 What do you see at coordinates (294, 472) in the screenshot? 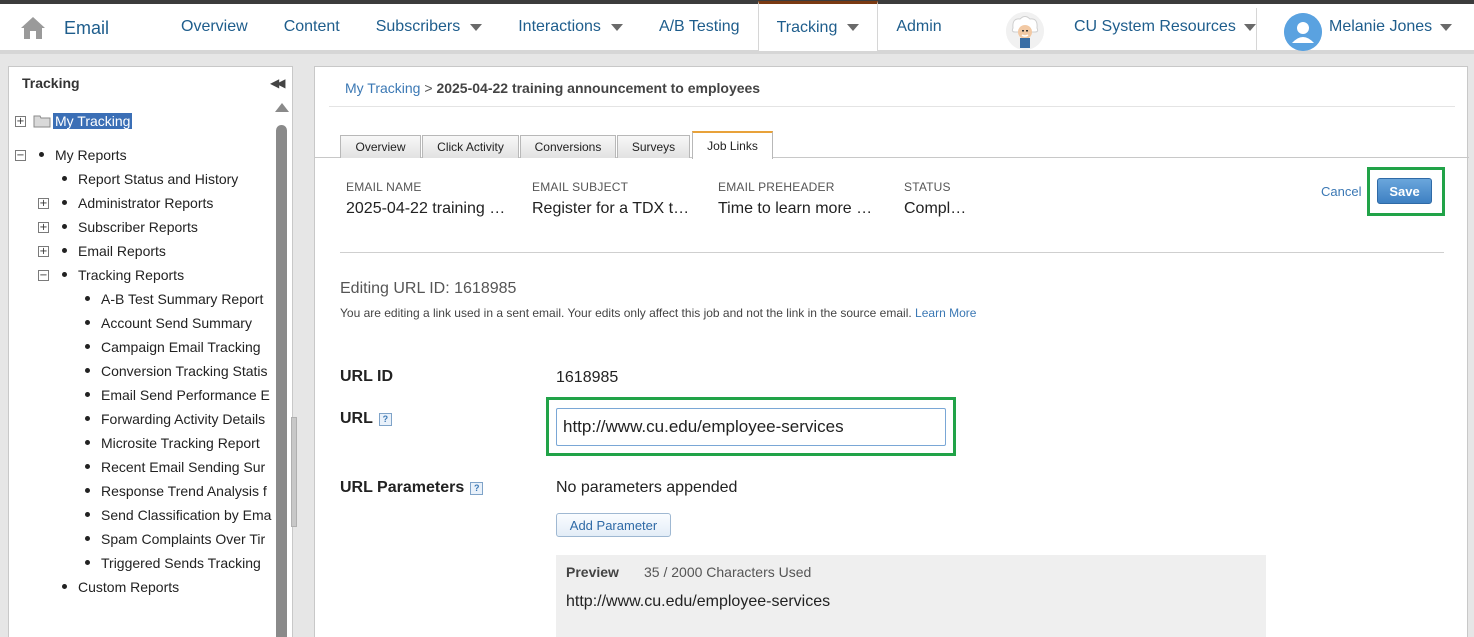
I see `panel-splitter` at bounding box center [294, 472].